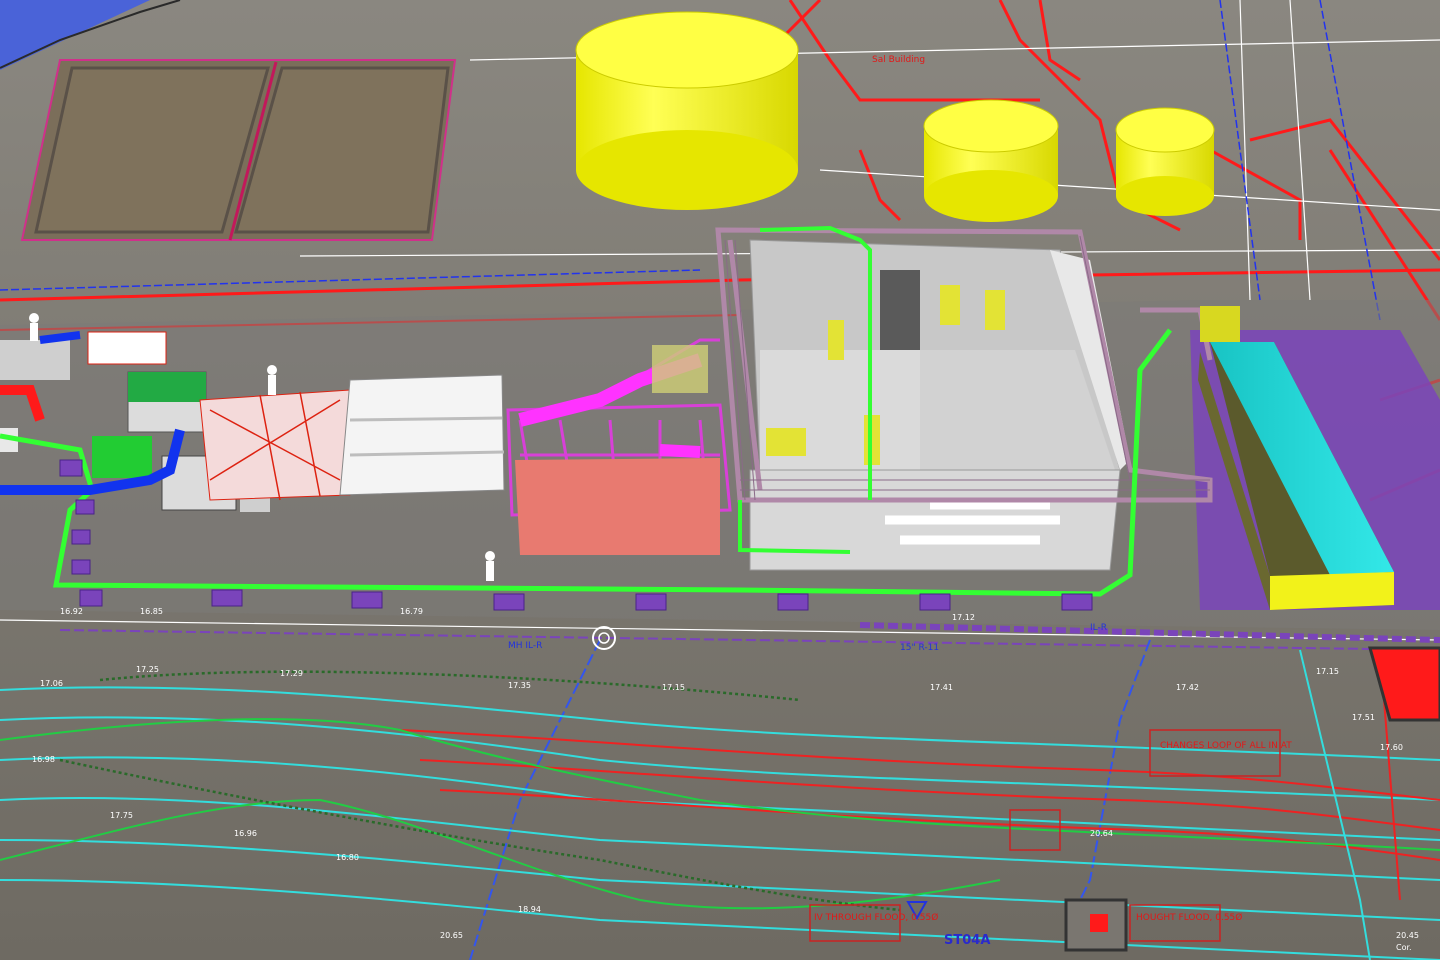 The height and width of the screenshot is (960, 1440). I want to click on storage-tank-large, so click(687, 110).